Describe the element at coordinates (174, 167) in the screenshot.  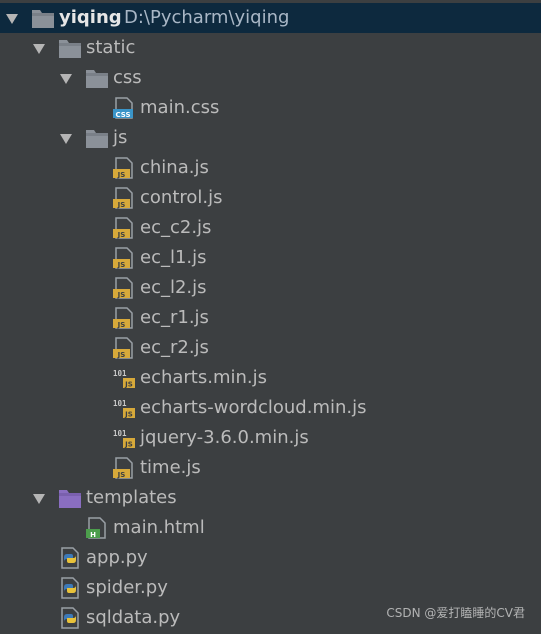
I see `file-label: china.js` at that location.